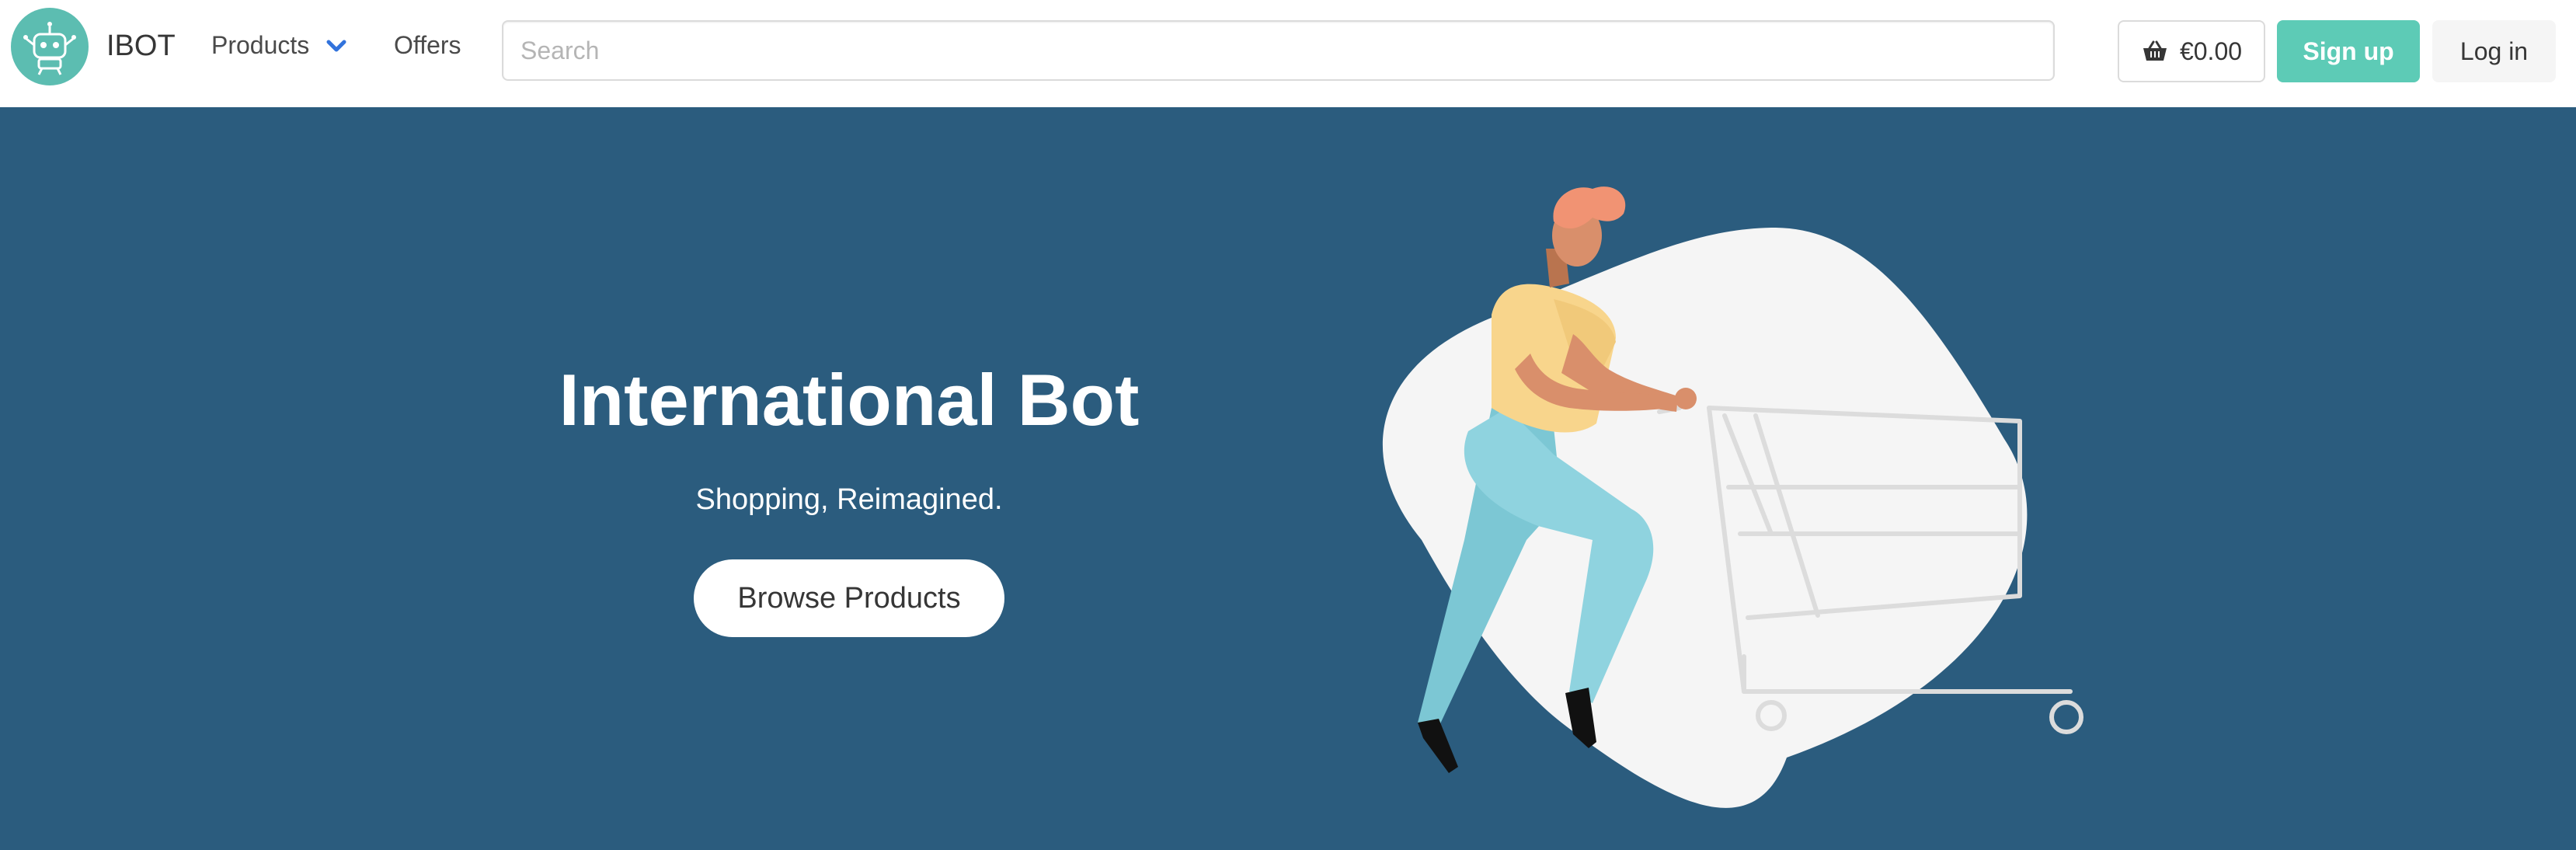  I want to click on chevron-down-icon, so click(336, 45).